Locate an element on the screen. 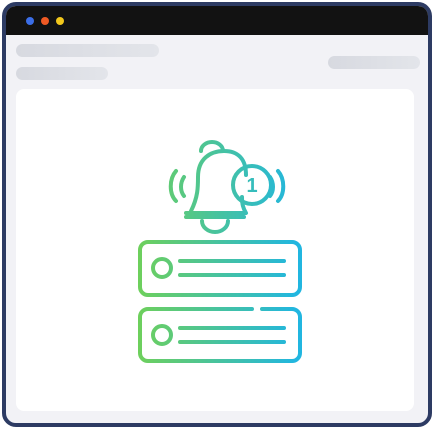 This screenshot has width=432, height=427. zoom-dot is located at coordinates (60, 21).